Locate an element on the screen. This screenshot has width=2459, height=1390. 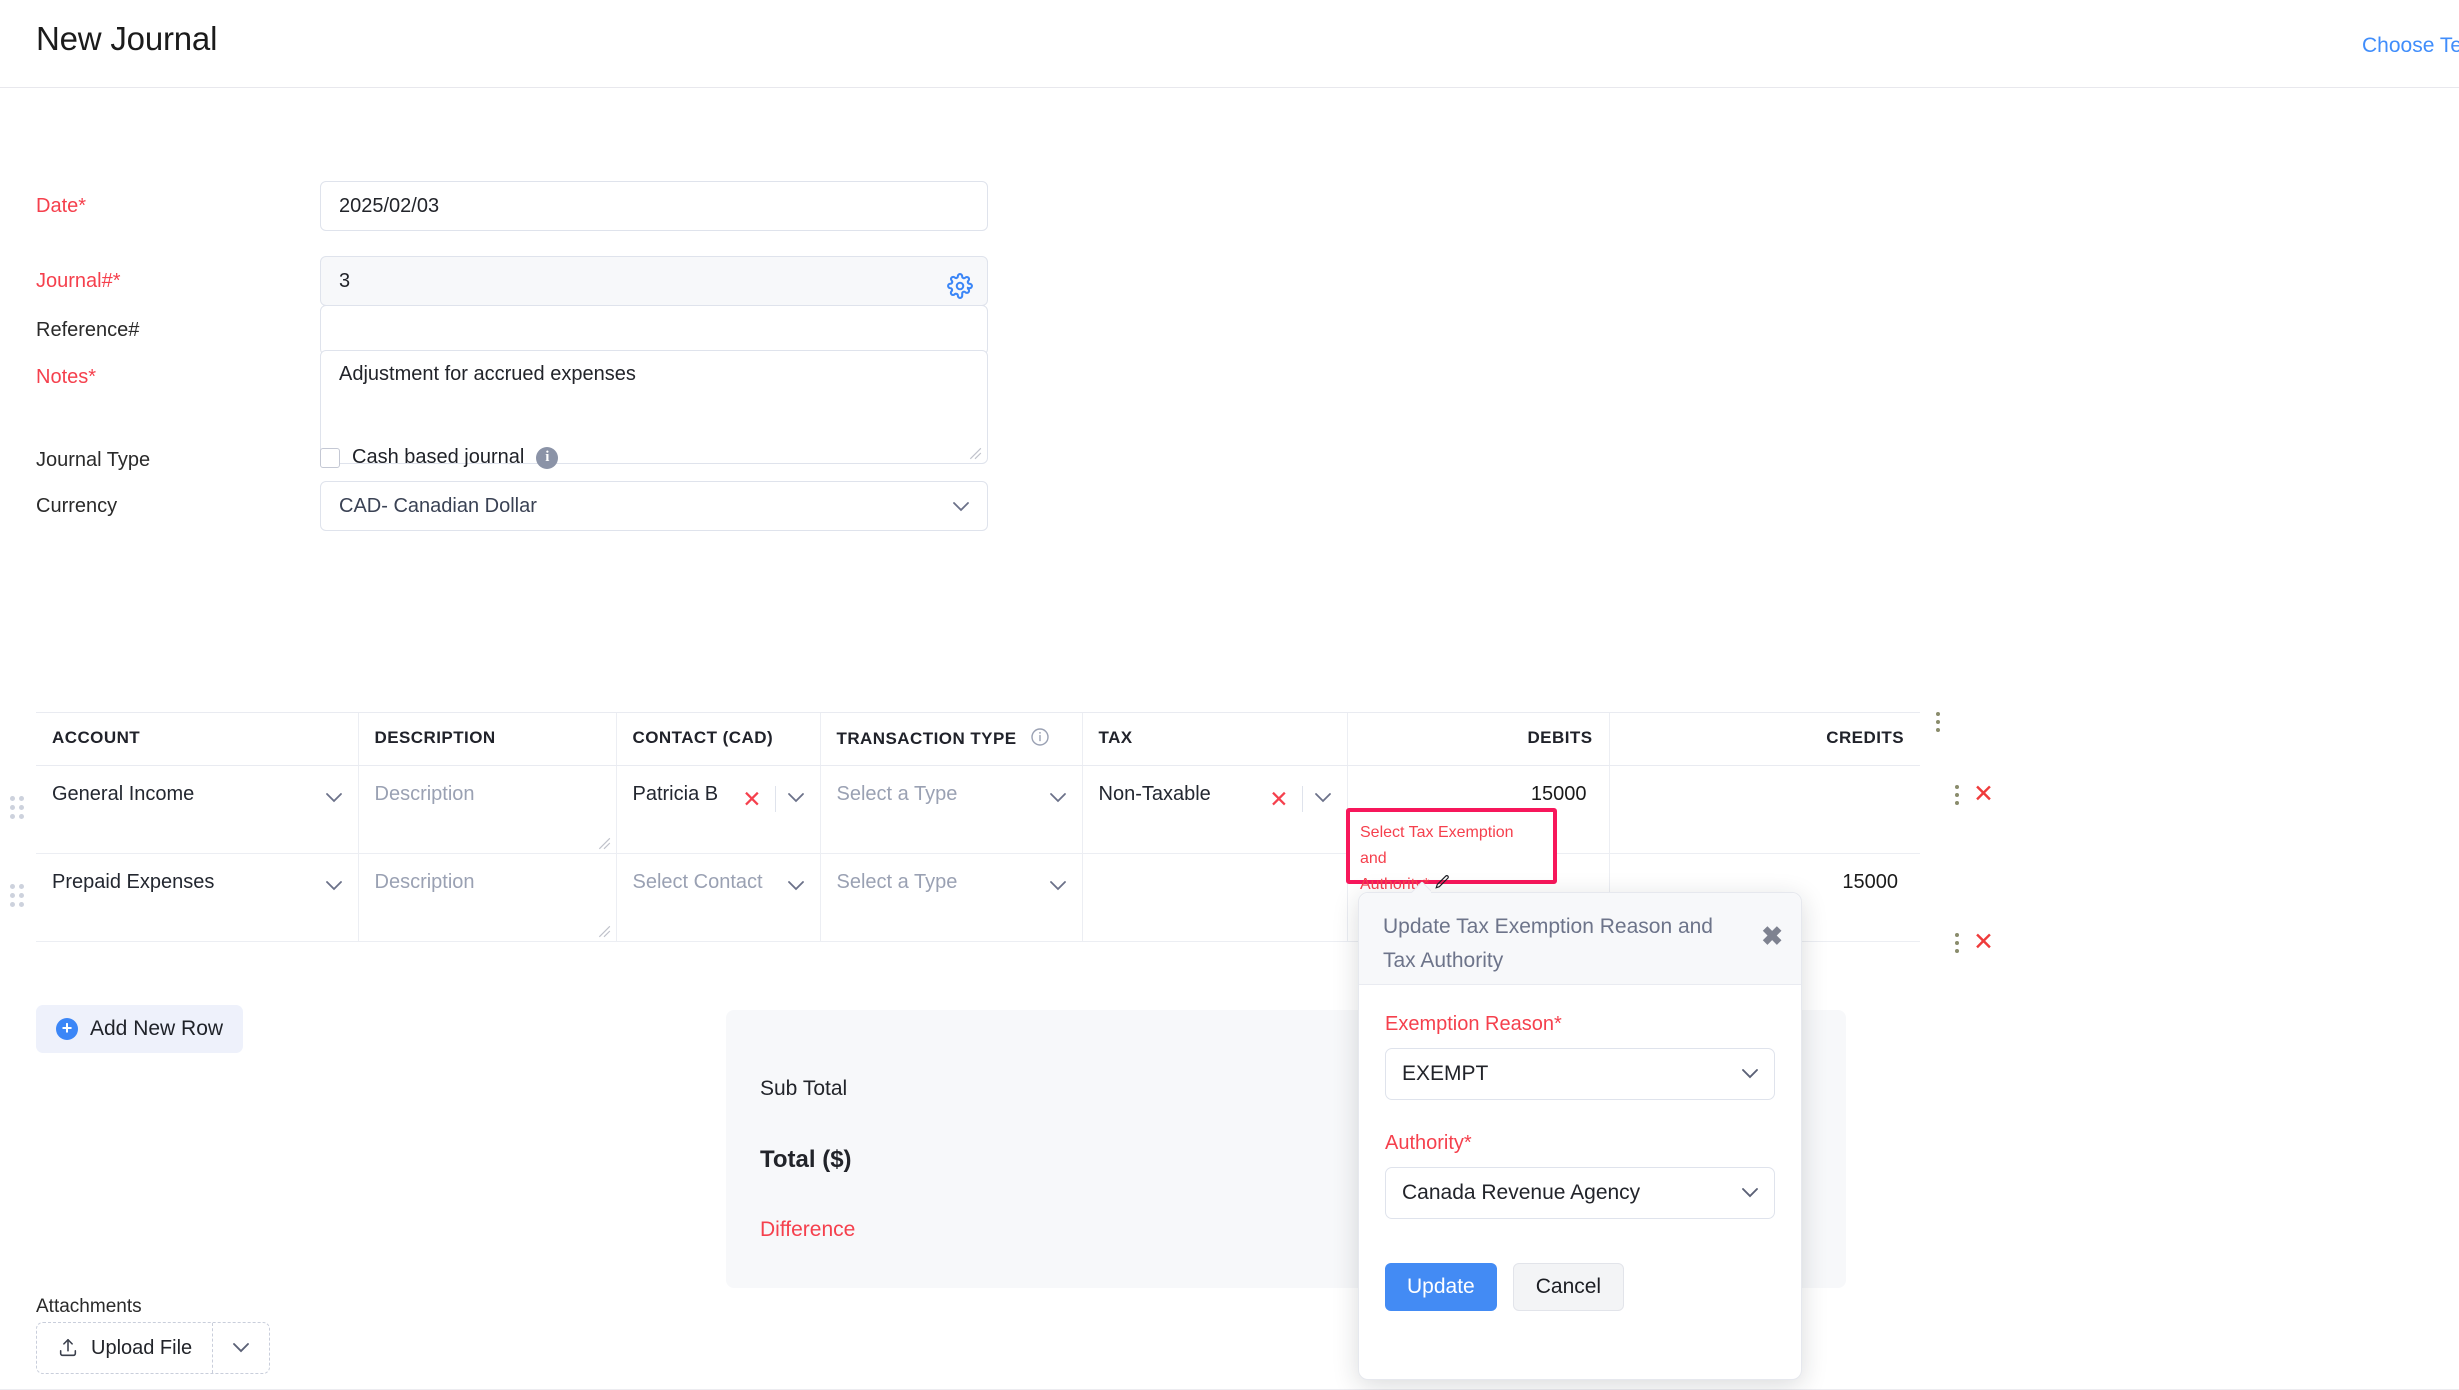
update-button: Update is located at coordinates (1441, 1287).